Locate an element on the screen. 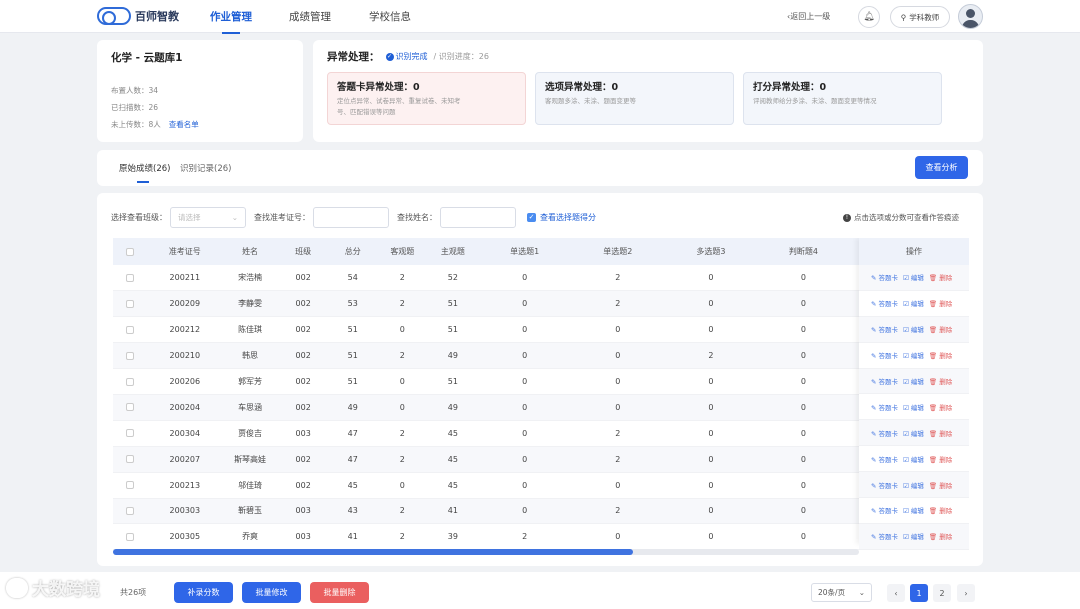  next-page-button: › is located at coordinates (966, 593).